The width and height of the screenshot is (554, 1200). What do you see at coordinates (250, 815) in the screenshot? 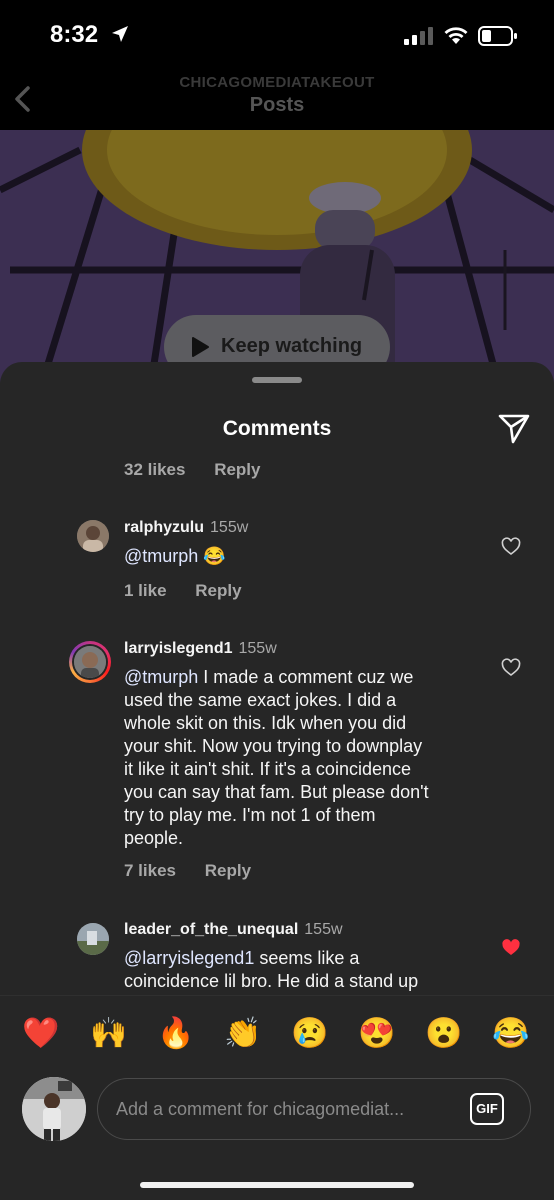
I see `comment-line: try to play me. I'm not 1 of them` at bounding box center [250, 815].